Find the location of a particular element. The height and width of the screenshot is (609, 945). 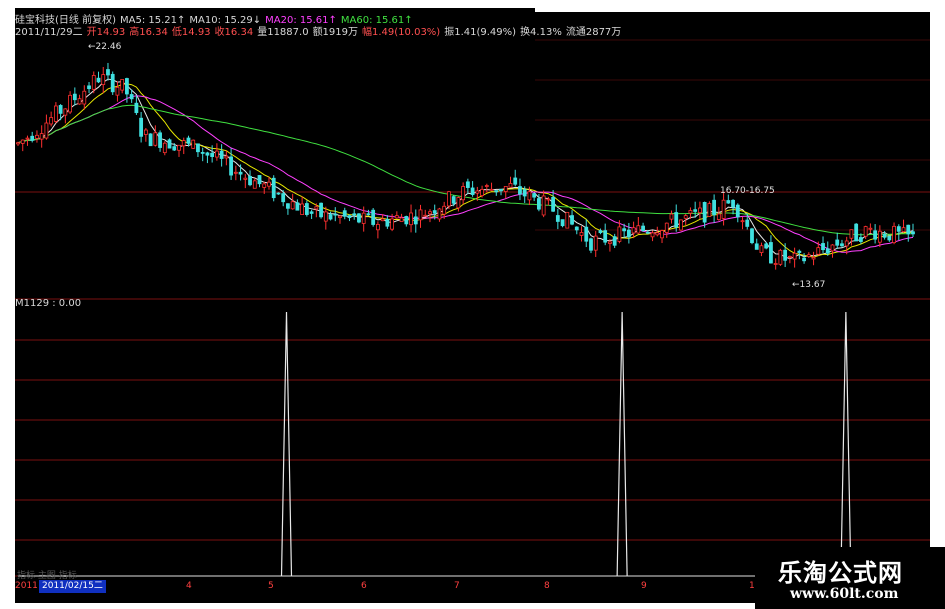

header-field-0: 硅宝科技(日线 前复权) is located at coordinates (65, 20).